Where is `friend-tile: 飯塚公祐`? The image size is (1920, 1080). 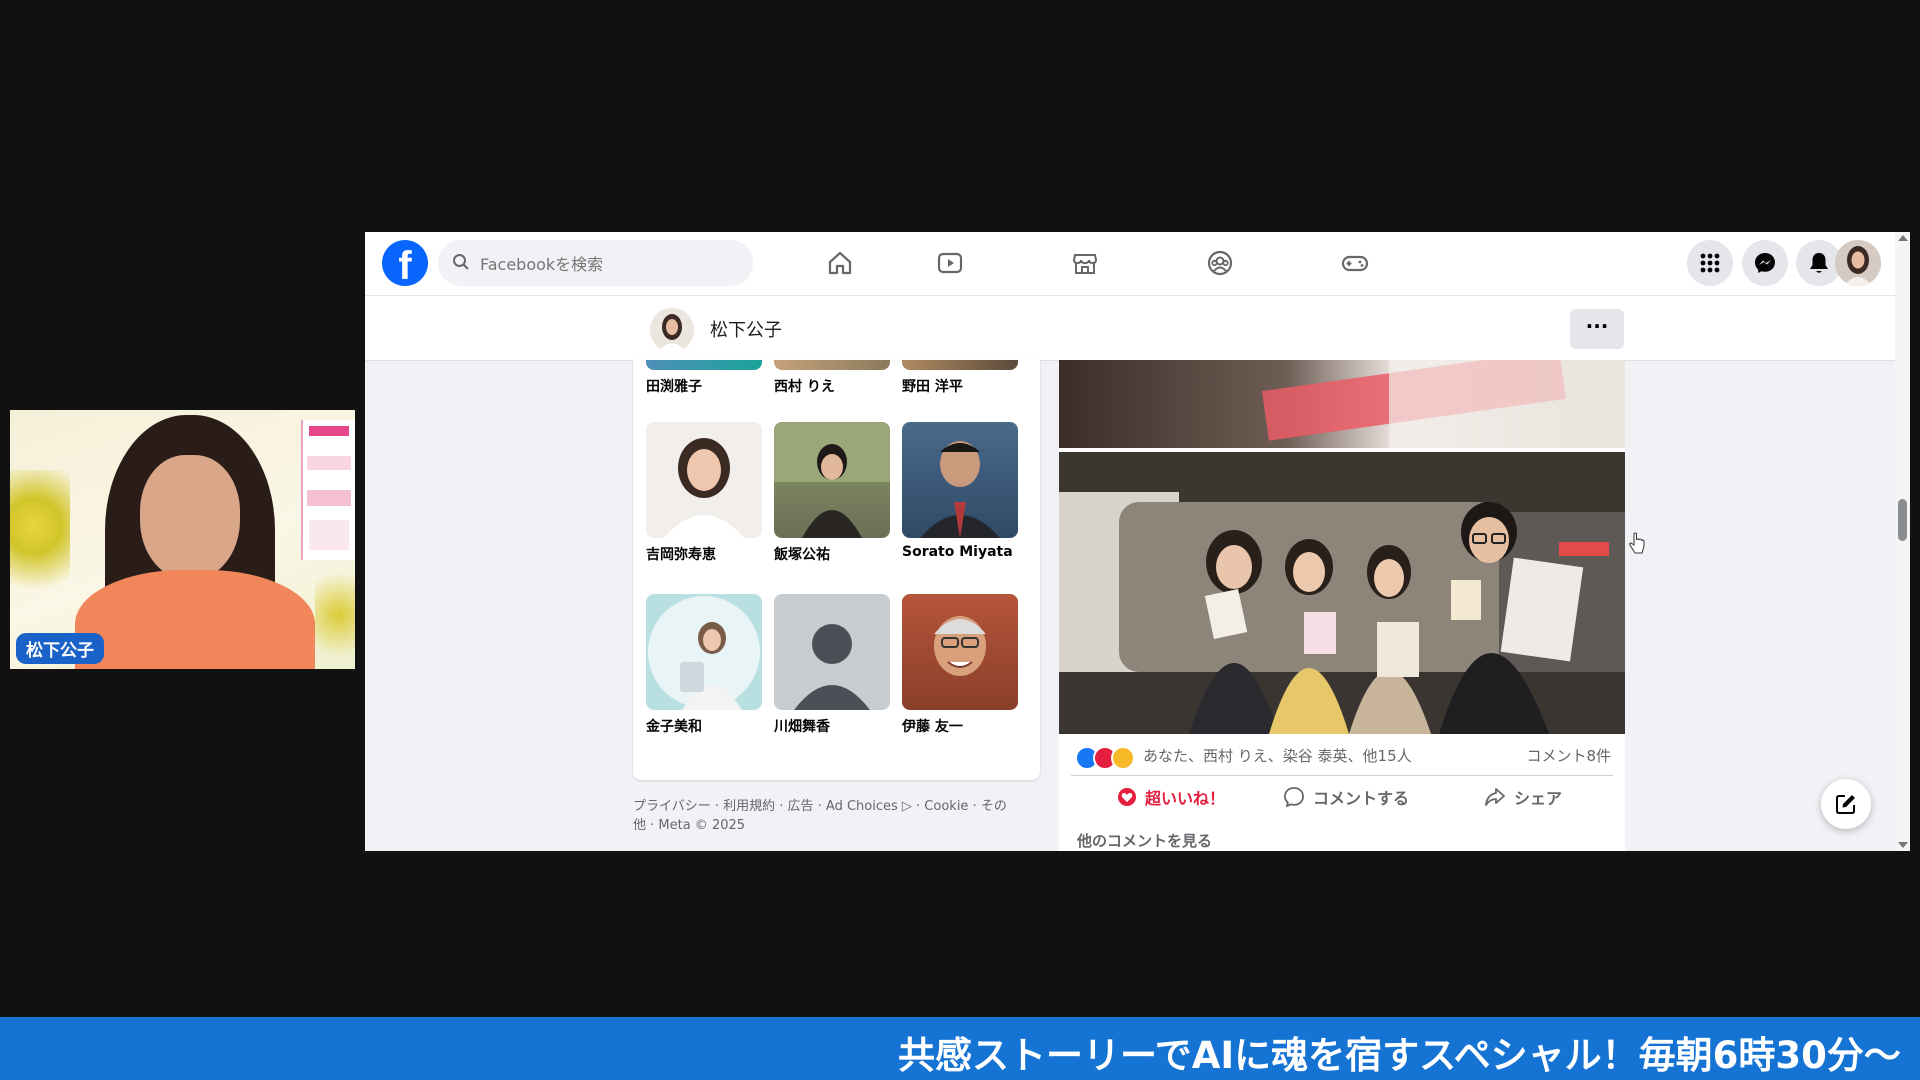 friend-tile: 飯塚公祐 is located at coordinates (832, 493).